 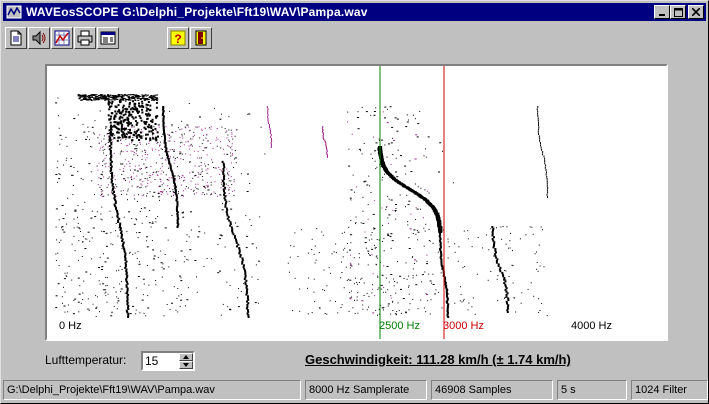 What do you see at coordinates (492, 390) in the screenshot?
I see `status-samples: 46908 Samples` at bounding box center [492, 390].